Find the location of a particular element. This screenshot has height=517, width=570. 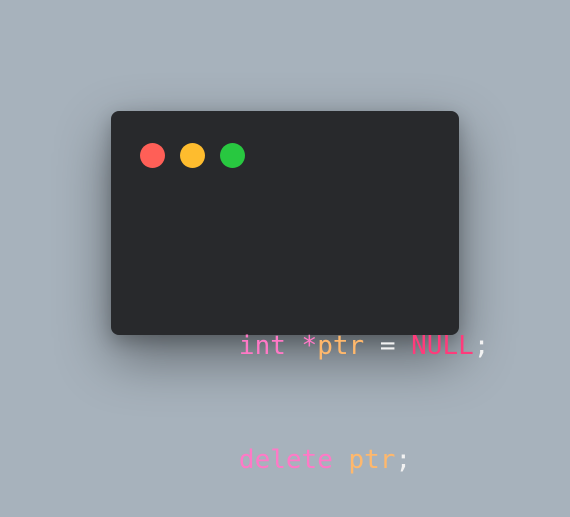

keyword-delete: delete is located at coordinates (285, 460).